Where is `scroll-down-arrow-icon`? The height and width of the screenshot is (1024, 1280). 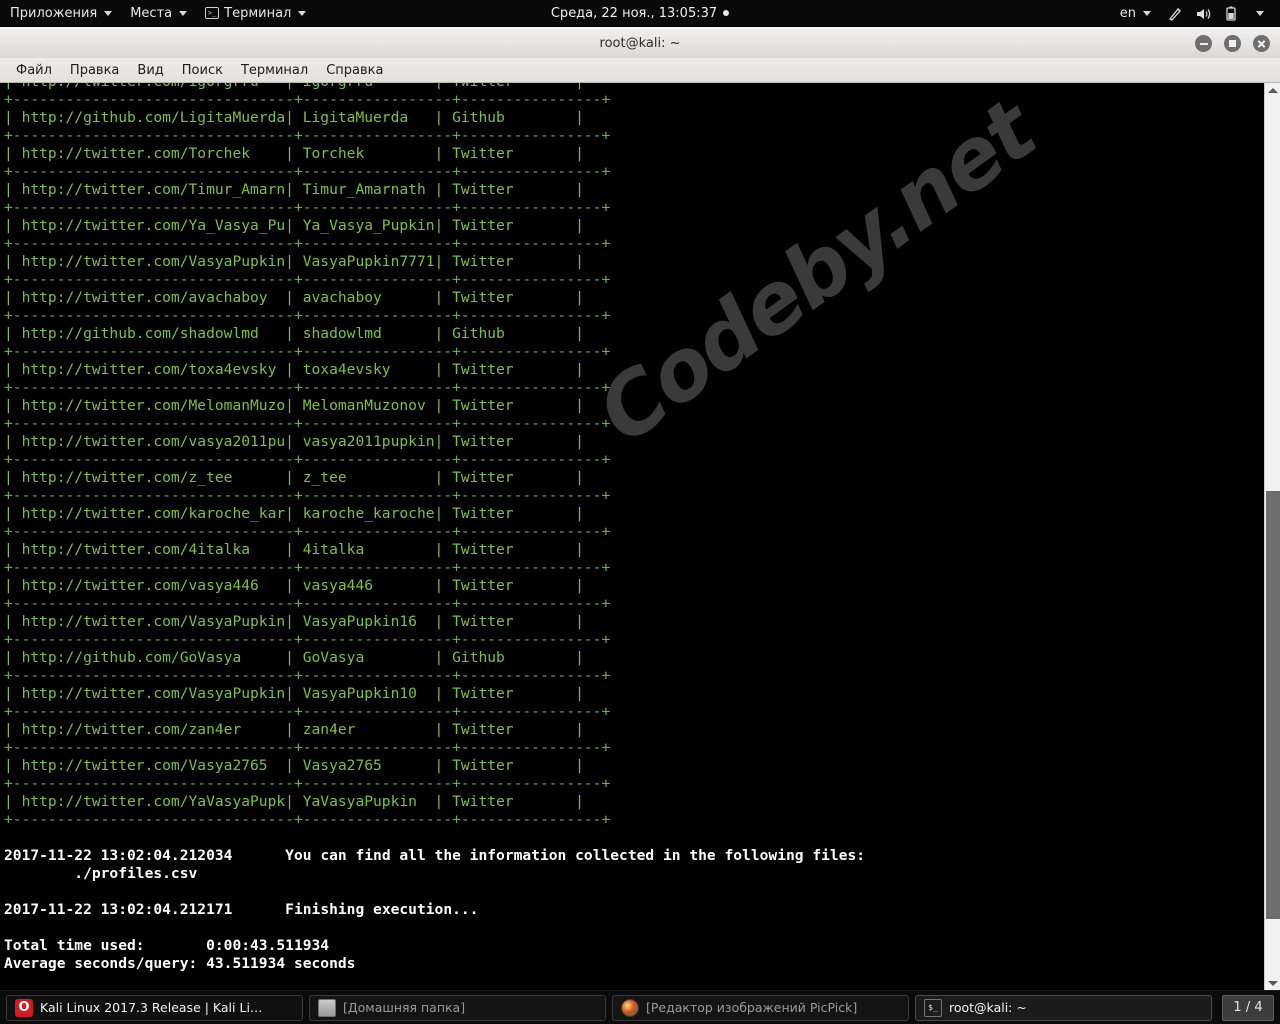
scroll-down-arrow-icon is located at coordinates (1272, 983).